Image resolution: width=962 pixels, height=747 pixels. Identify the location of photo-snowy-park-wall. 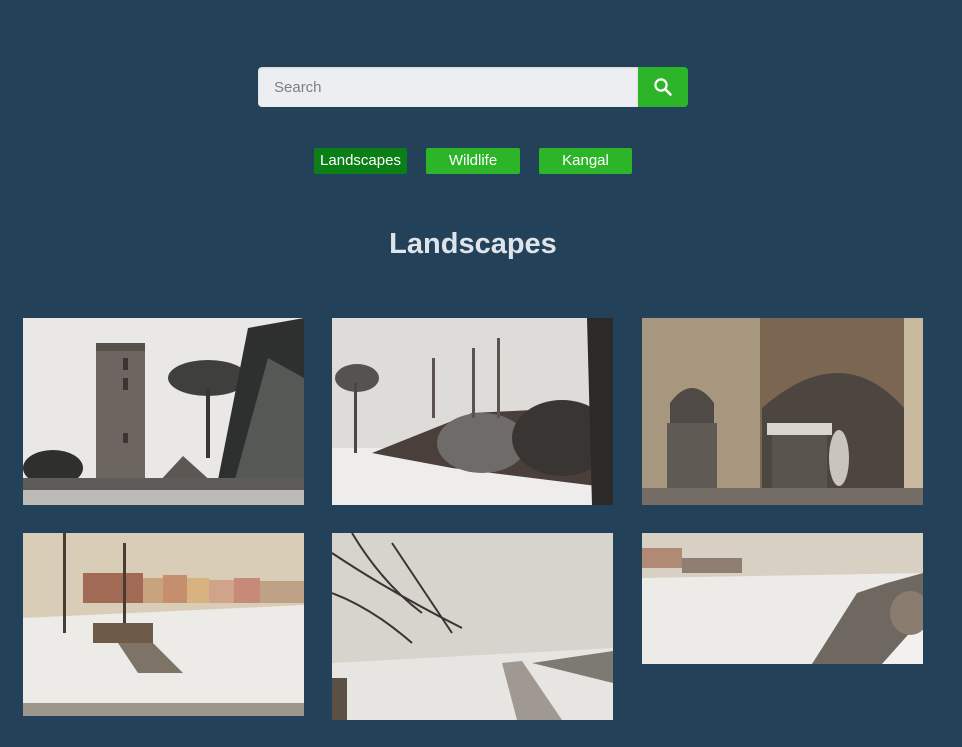
(472, 411).